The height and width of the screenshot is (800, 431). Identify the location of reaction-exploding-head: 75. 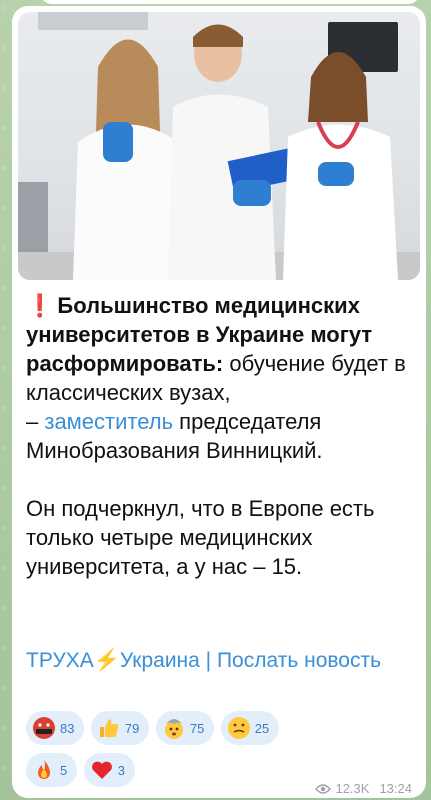
(185, 728).